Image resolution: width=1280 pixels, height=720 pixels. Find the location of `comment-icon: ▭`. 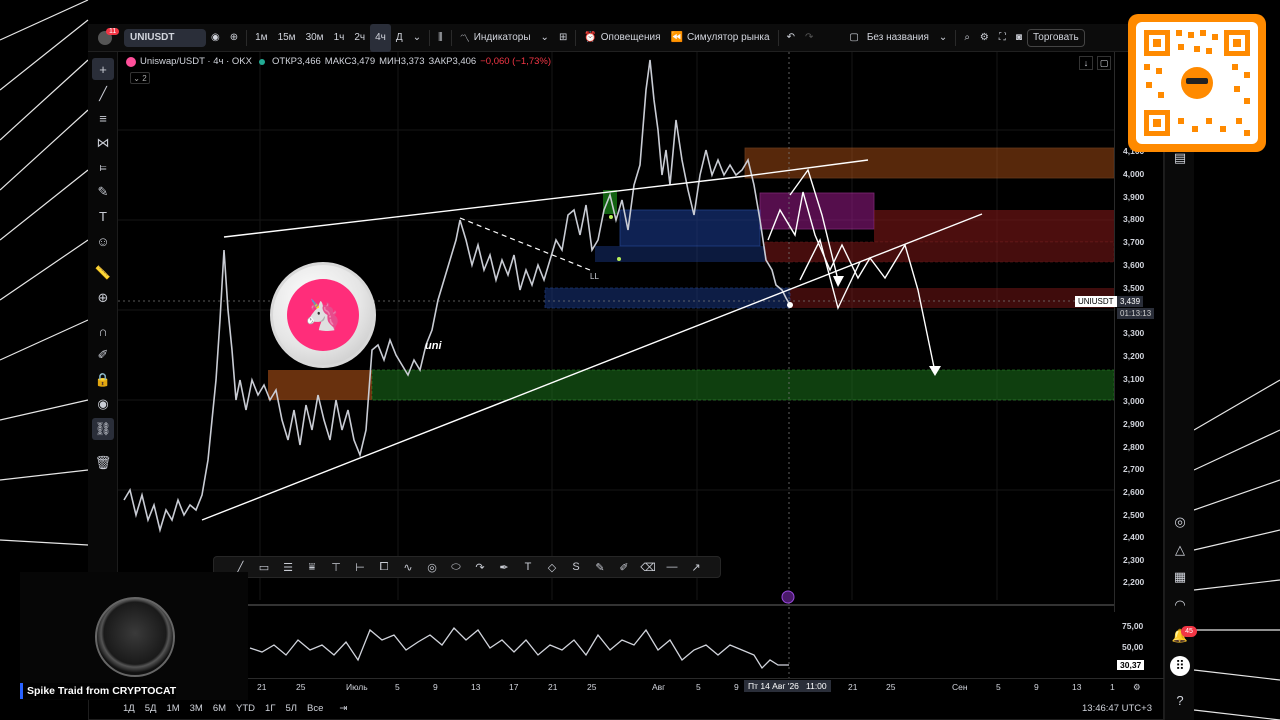

comment-icon: ▭ is located at coordinates (264, 567).